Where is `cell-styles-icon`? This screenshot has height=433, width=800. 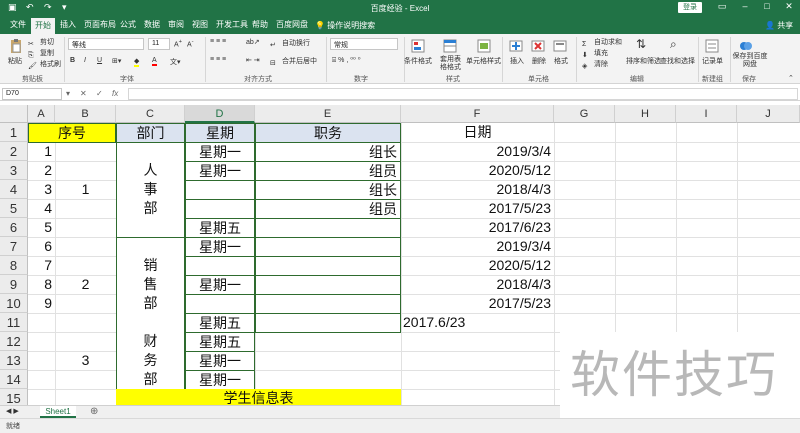 cell-styles-icon is located at coordinates (484, 46).